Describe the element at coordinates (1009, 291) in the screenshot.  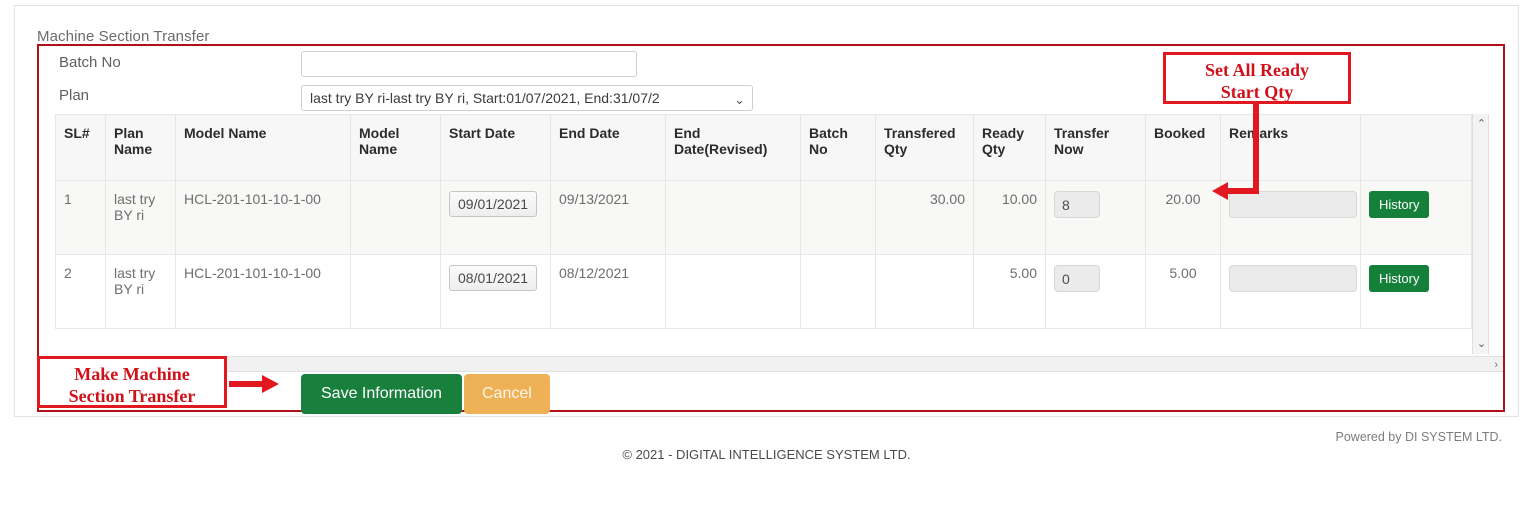
I see `cell-ready-qty: 5.00` at that location.